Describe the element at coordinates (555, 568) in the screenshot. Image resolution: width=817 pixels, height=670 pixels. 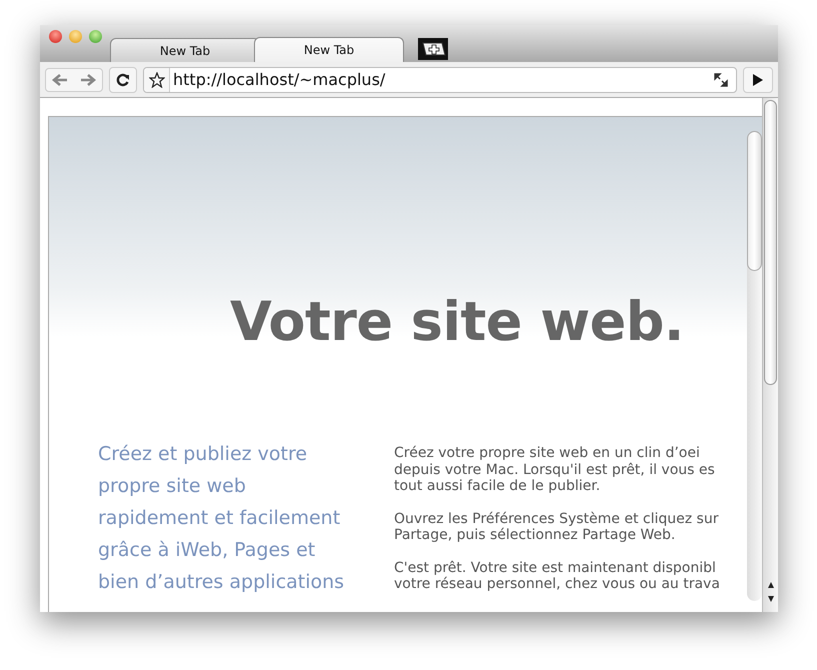
I see `body-text: C'est prêt. Votre site est maintenant disponibl` at that location.